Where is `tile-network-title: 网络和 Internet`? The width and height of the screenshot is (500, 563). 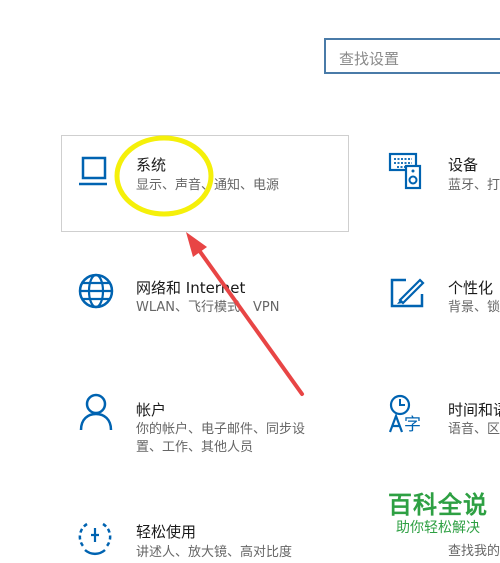 tile-network-title: 网络和 Internet is located at coordinates (191, 288).